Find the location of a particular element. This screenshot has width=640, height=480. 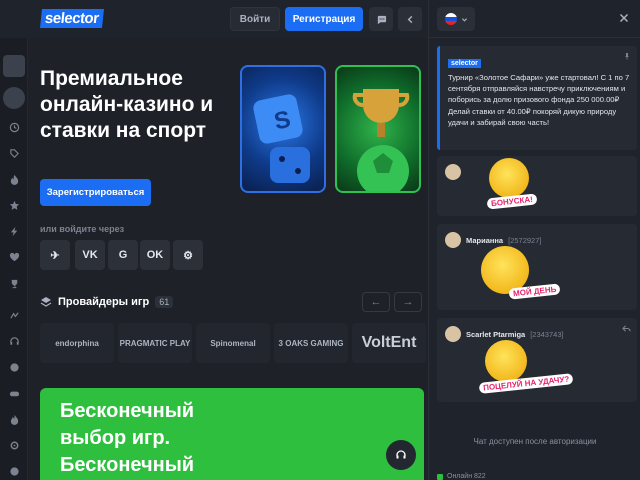

site-logo: selector is located at coordinates (72, 18).